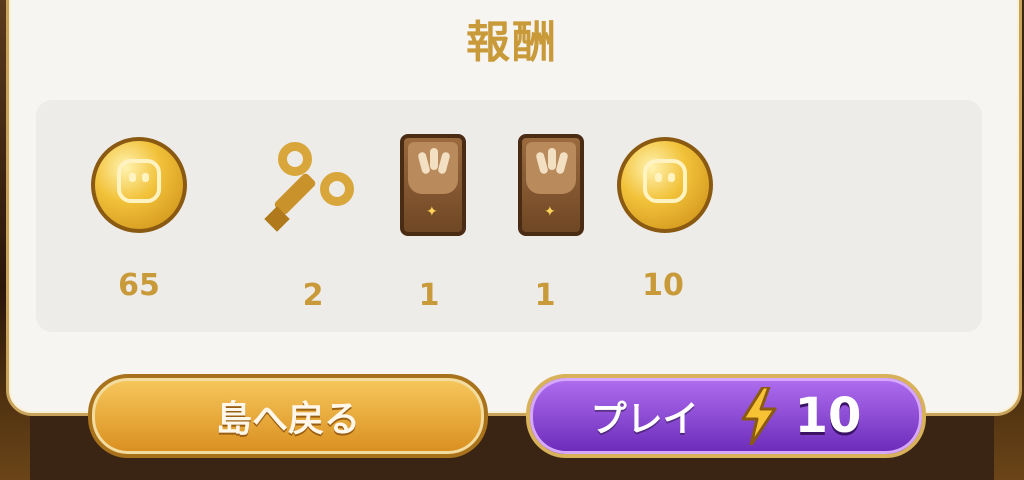  I want to click on reward-item-key, so click(313, 185).